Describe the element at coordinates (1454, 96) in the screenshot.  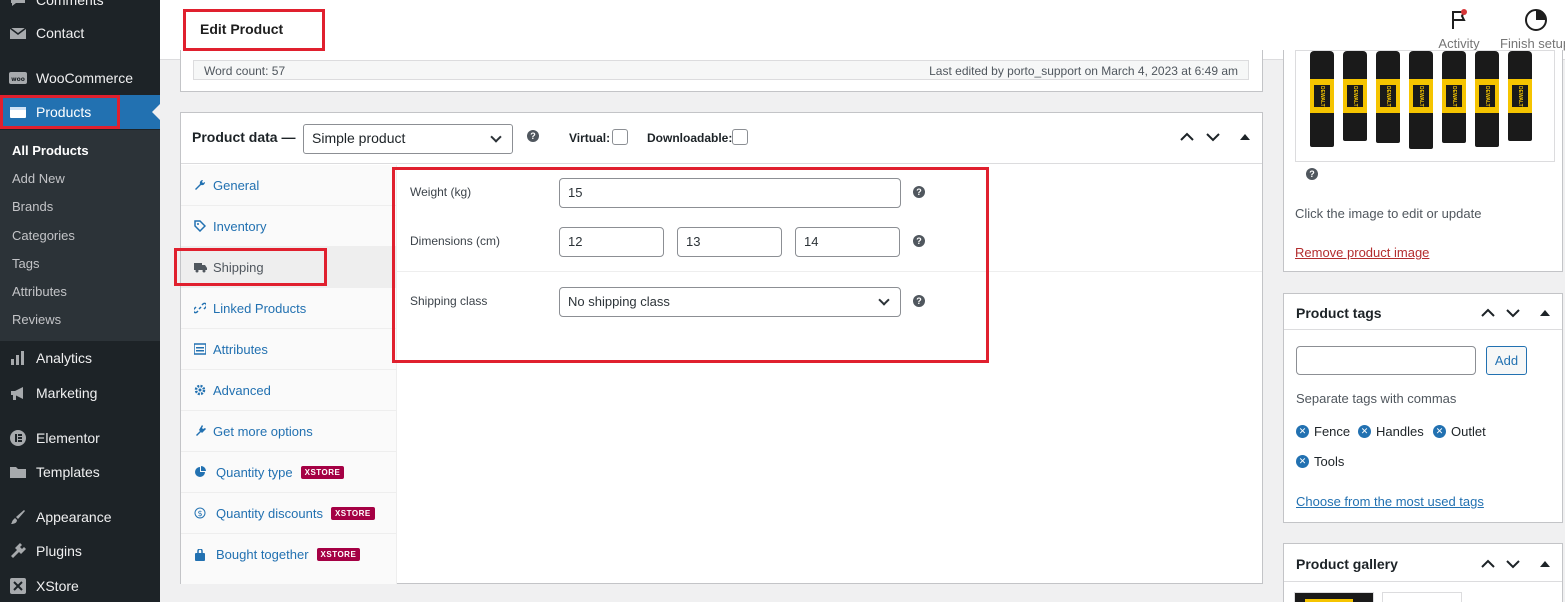
I see `brand-label: DEWALT` at that location.